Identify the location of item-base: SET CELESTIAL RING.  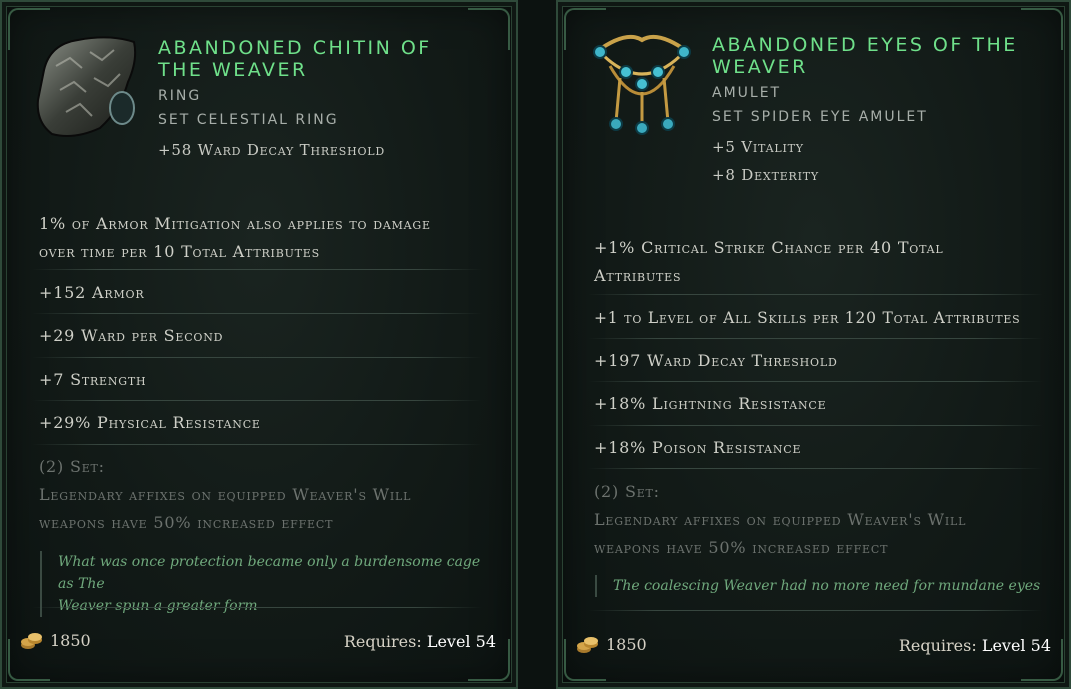
(248, 120).